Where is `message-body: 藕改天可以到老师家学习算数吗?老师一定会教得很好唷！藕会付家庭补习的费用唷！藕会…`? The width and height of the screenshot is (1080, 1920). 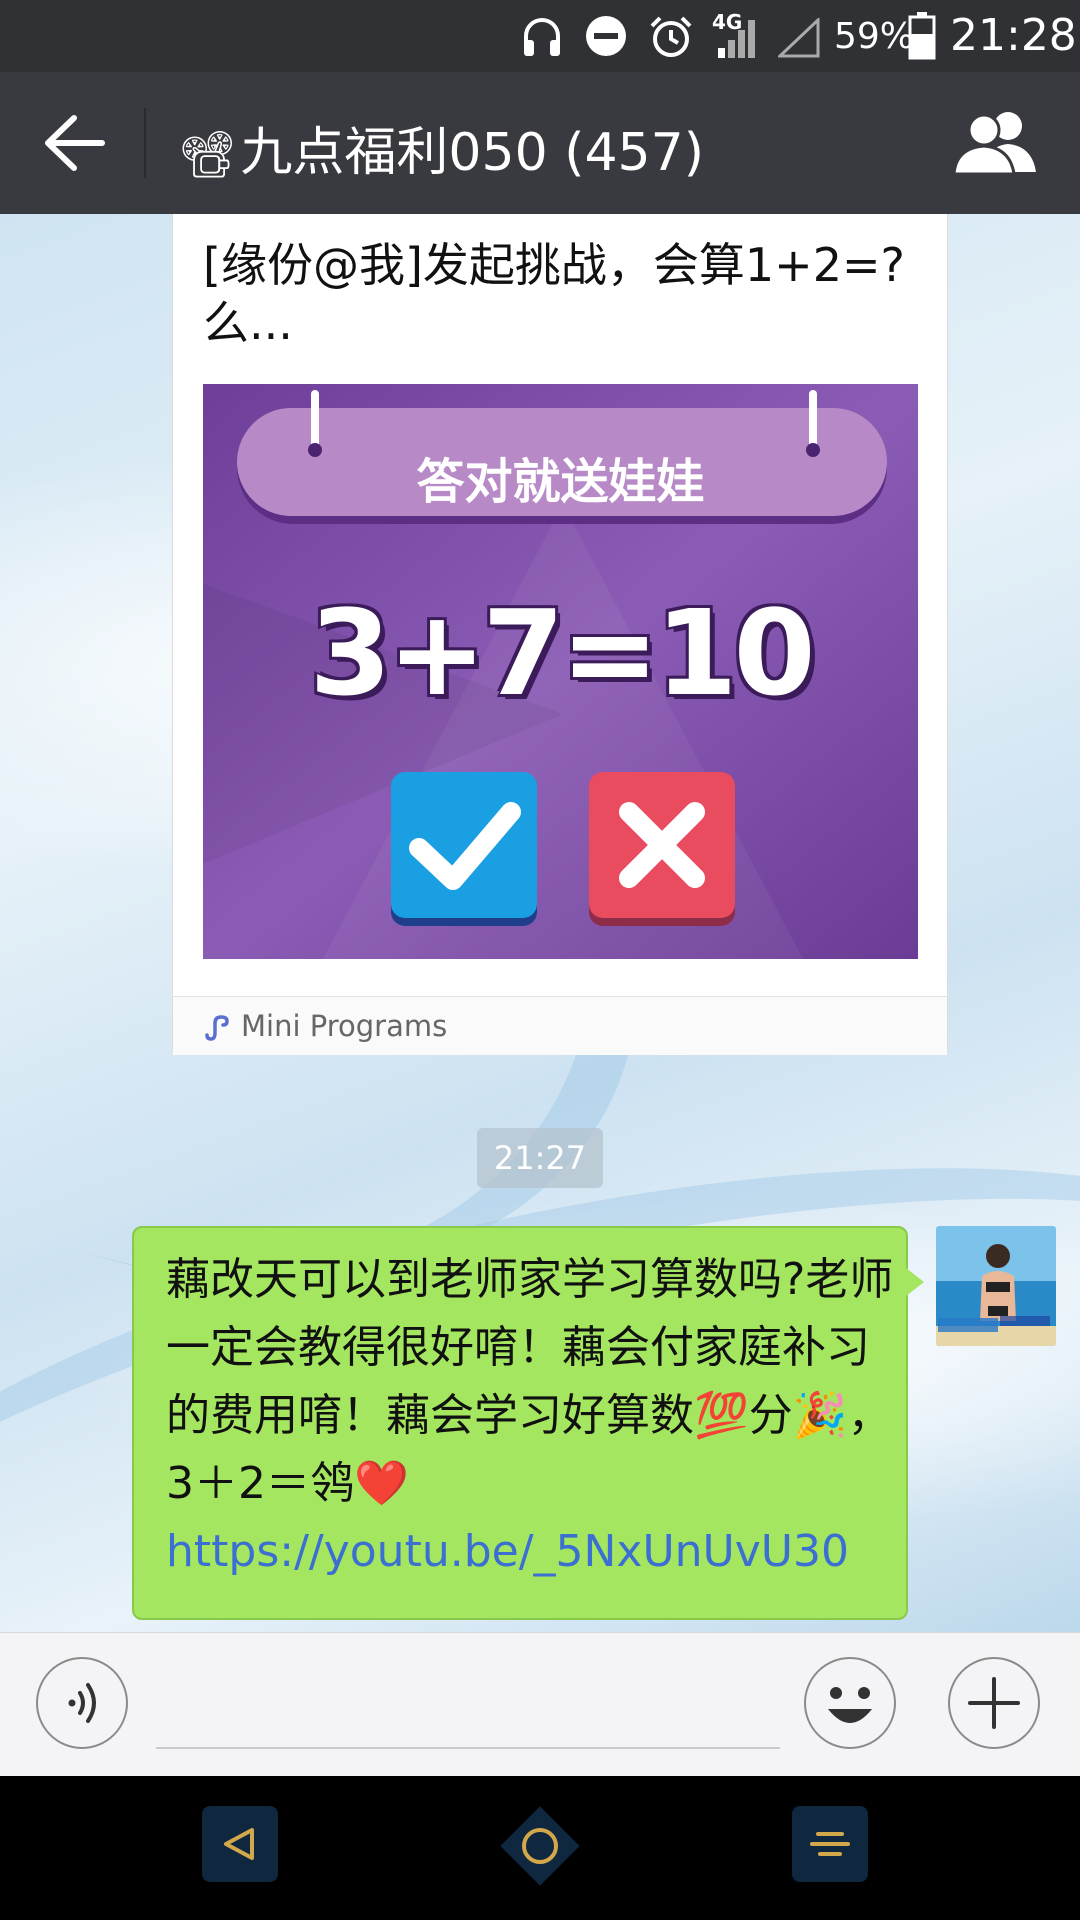 message-body: 藕改天可以到老师家学习算数吗?老师一定会教得很好唷！藕会付家庭补习的费用唷！藕会… is located at coordinates (530, 1381).